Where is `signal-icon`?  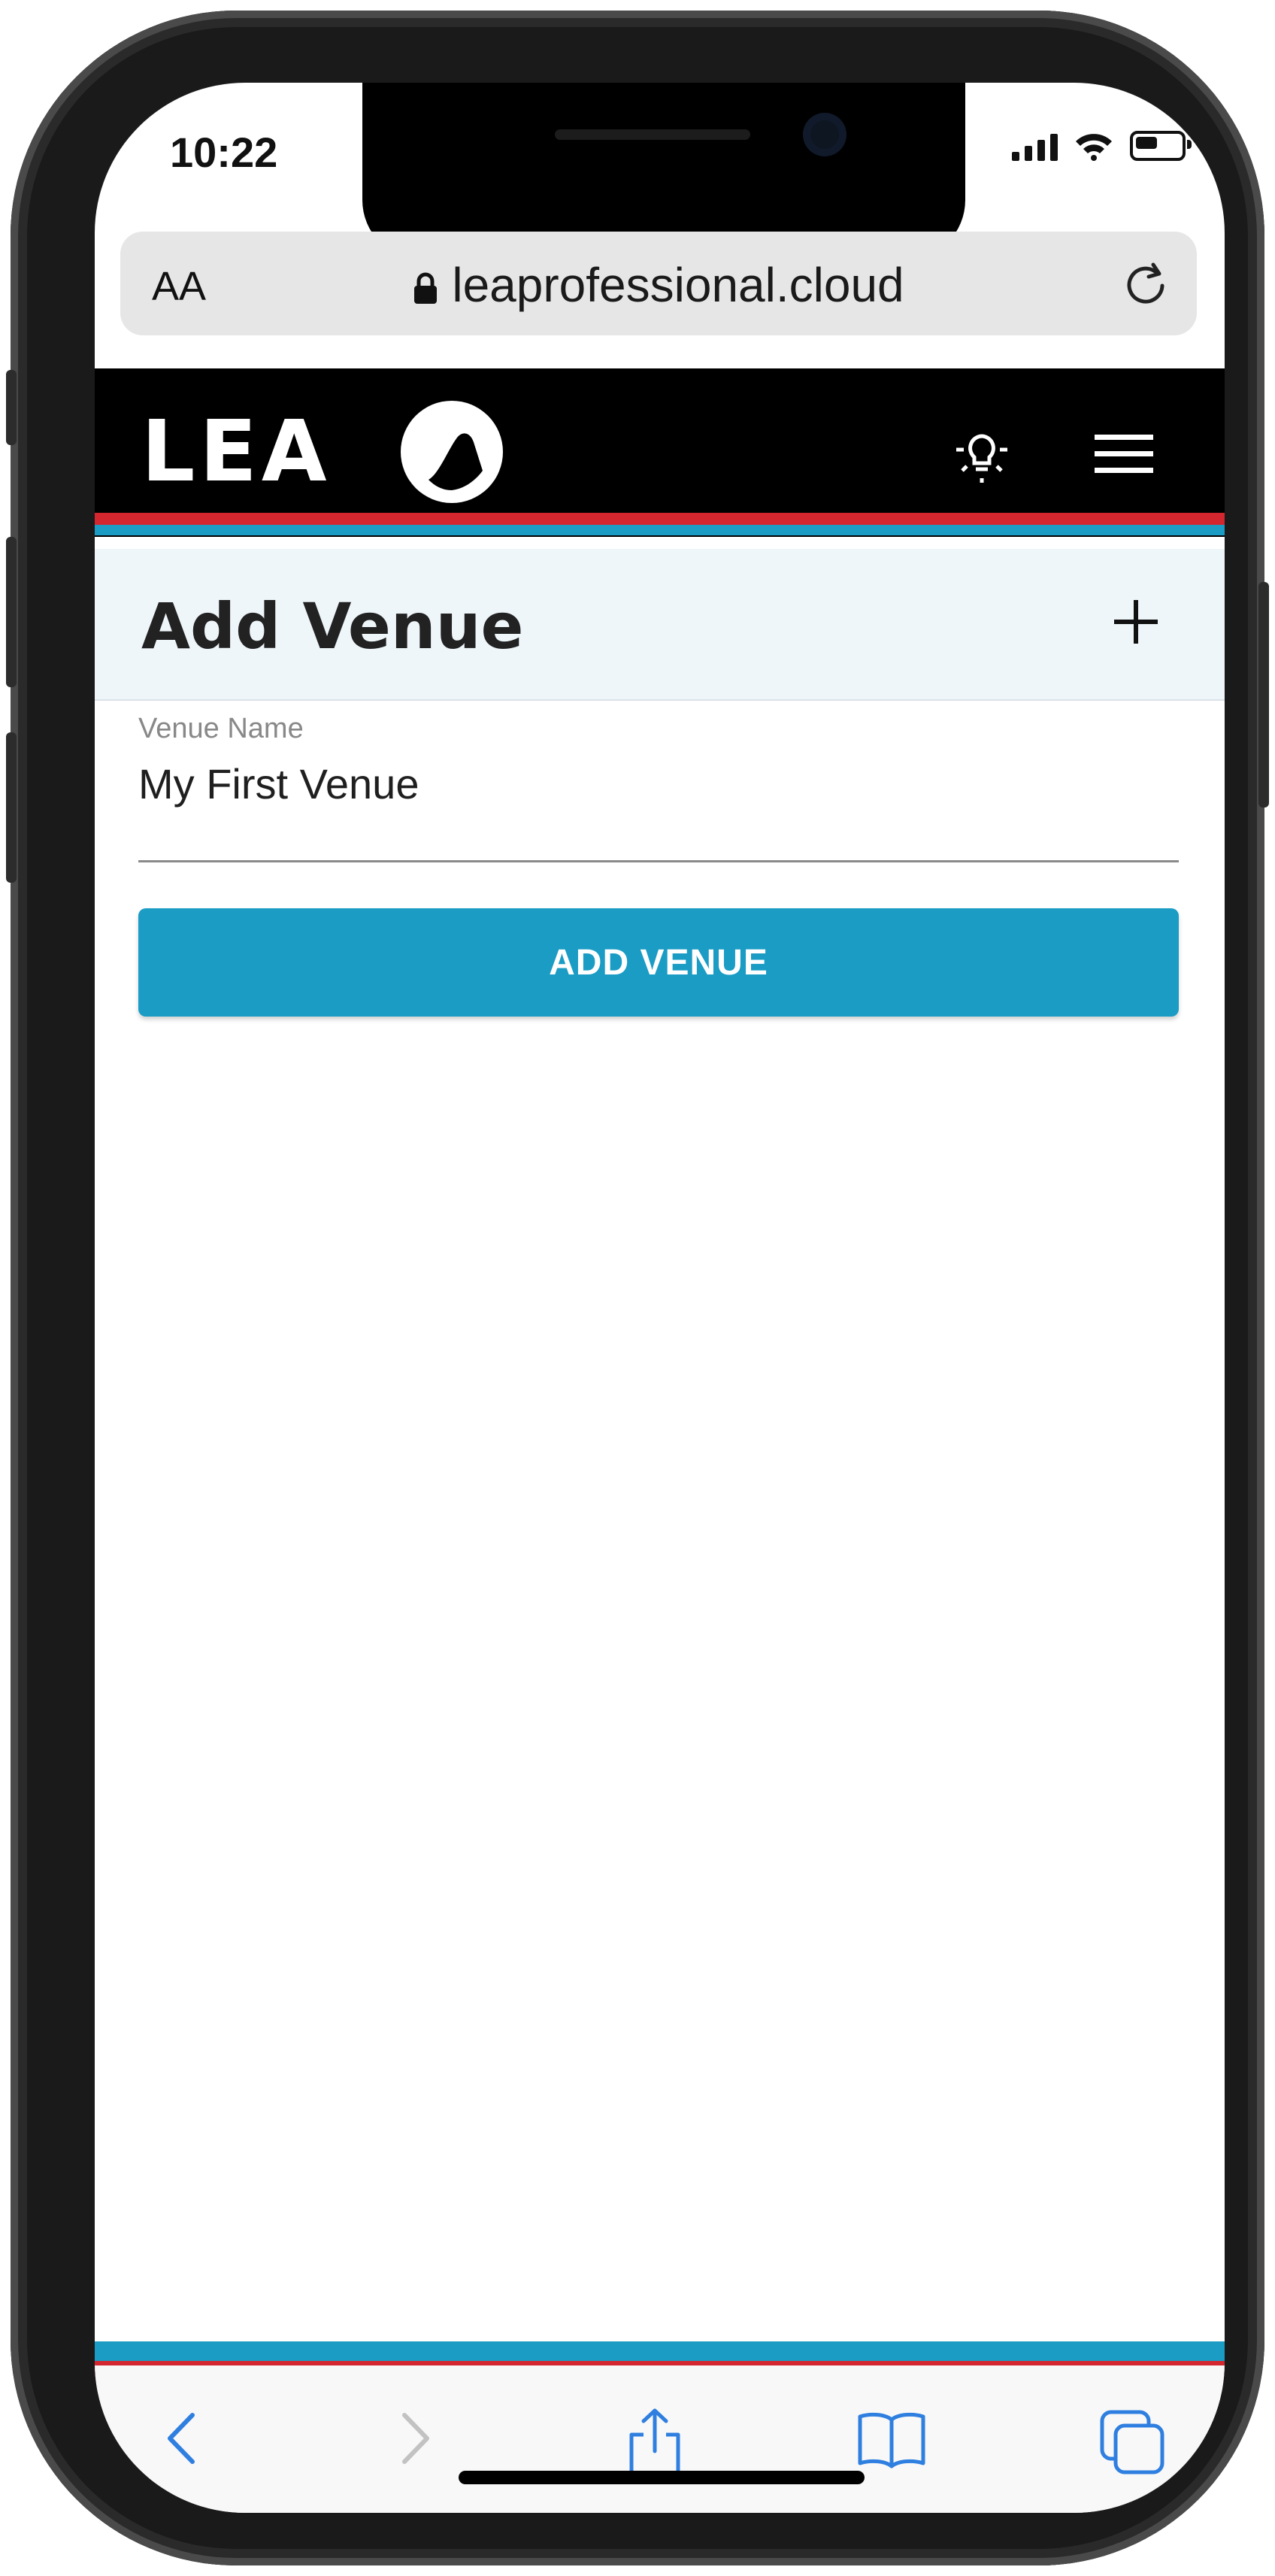 signal-icon is located at coordinates (1035, 146).